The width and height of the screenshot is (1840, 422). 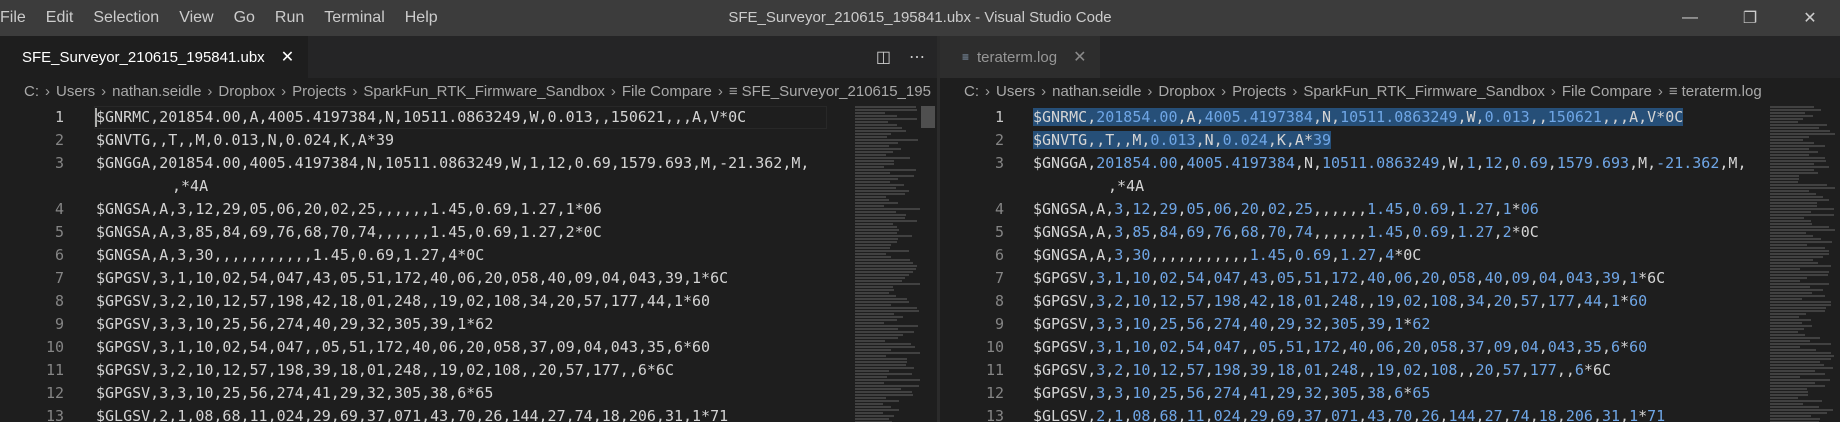 I want to click on line-number: 4, so click(x=999, y=209).